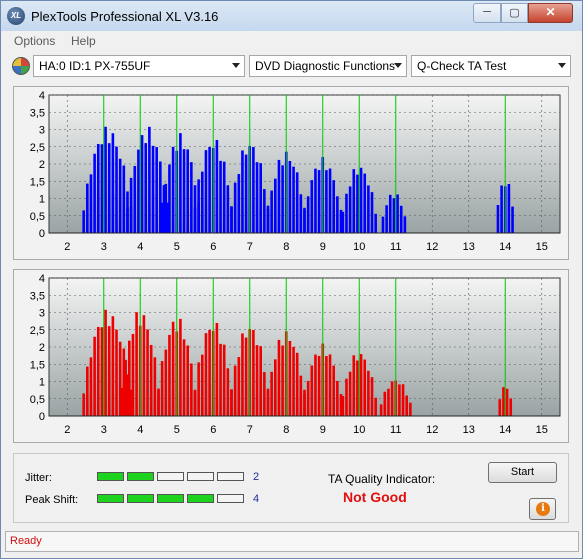 This screenshot has height=559, width=583. What do you see at coordinates (542, 247) in the screenshot?
I see `x-tick-label: 15` at bounding box center [542, 247].